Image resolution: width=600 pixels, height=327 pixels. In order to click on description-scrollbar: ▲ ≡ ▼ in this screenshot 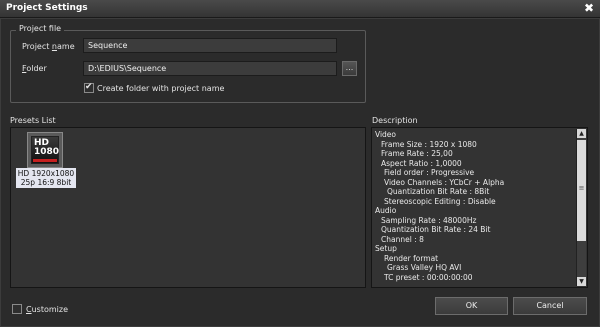, I will do `click(581, 207)`.